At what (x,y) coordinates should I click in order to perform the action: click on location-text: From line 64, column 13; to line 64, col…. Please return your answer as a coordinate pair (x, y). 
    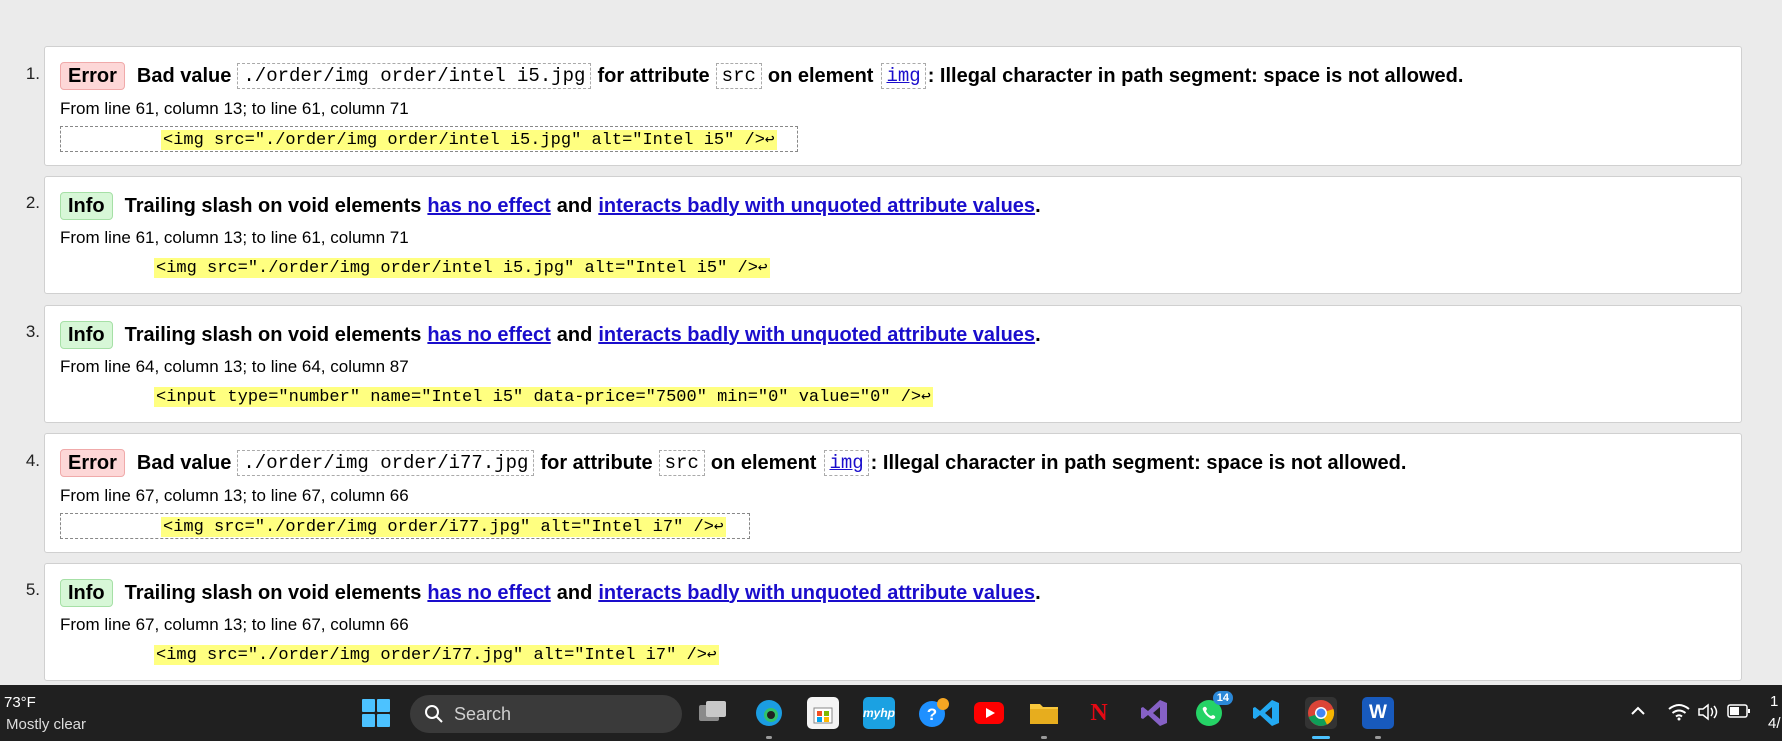
    Looking at the image, I should click on (234, 366).